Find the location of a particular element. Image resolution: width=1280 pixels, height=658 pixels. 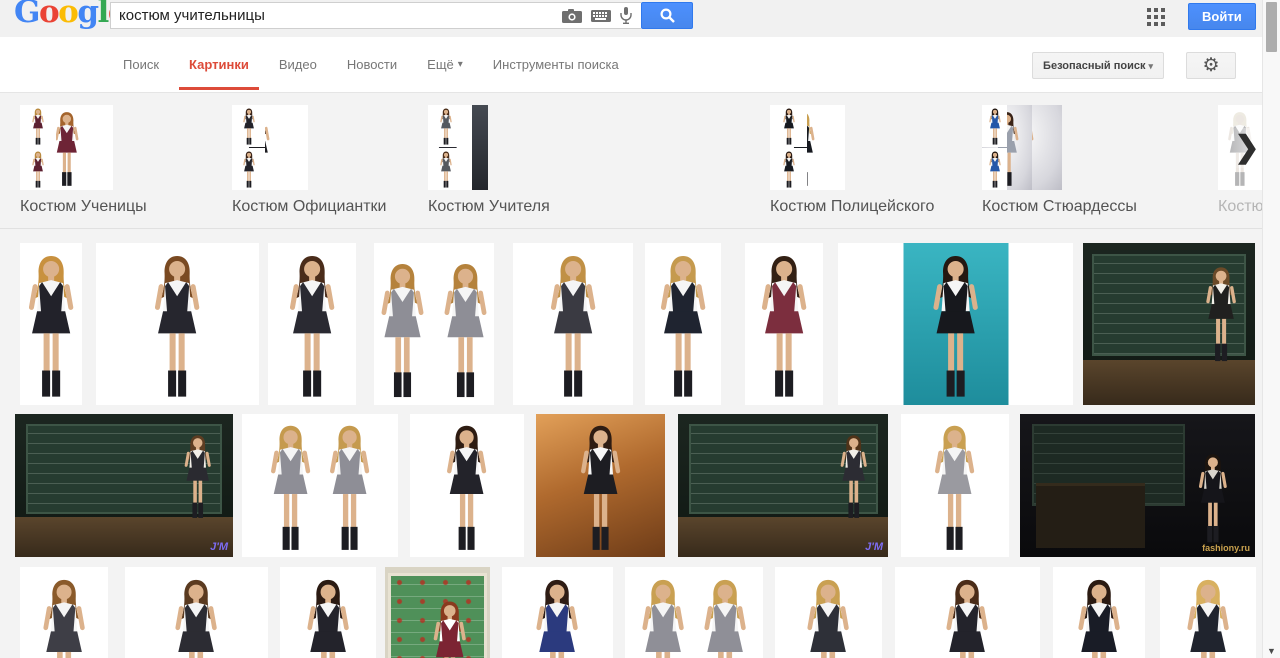

related-search-label: Костюм Полицейского is located at coordinates (852, 207).